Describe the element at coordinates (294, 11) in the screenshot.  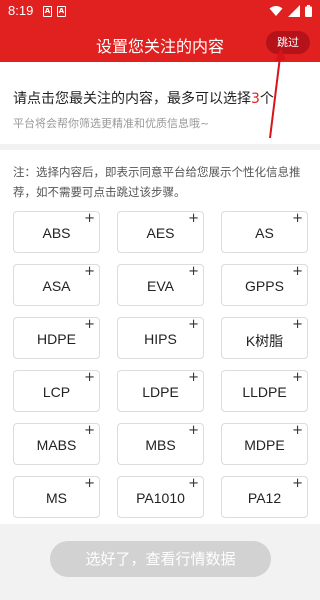
I see `signal-icon` at that location.